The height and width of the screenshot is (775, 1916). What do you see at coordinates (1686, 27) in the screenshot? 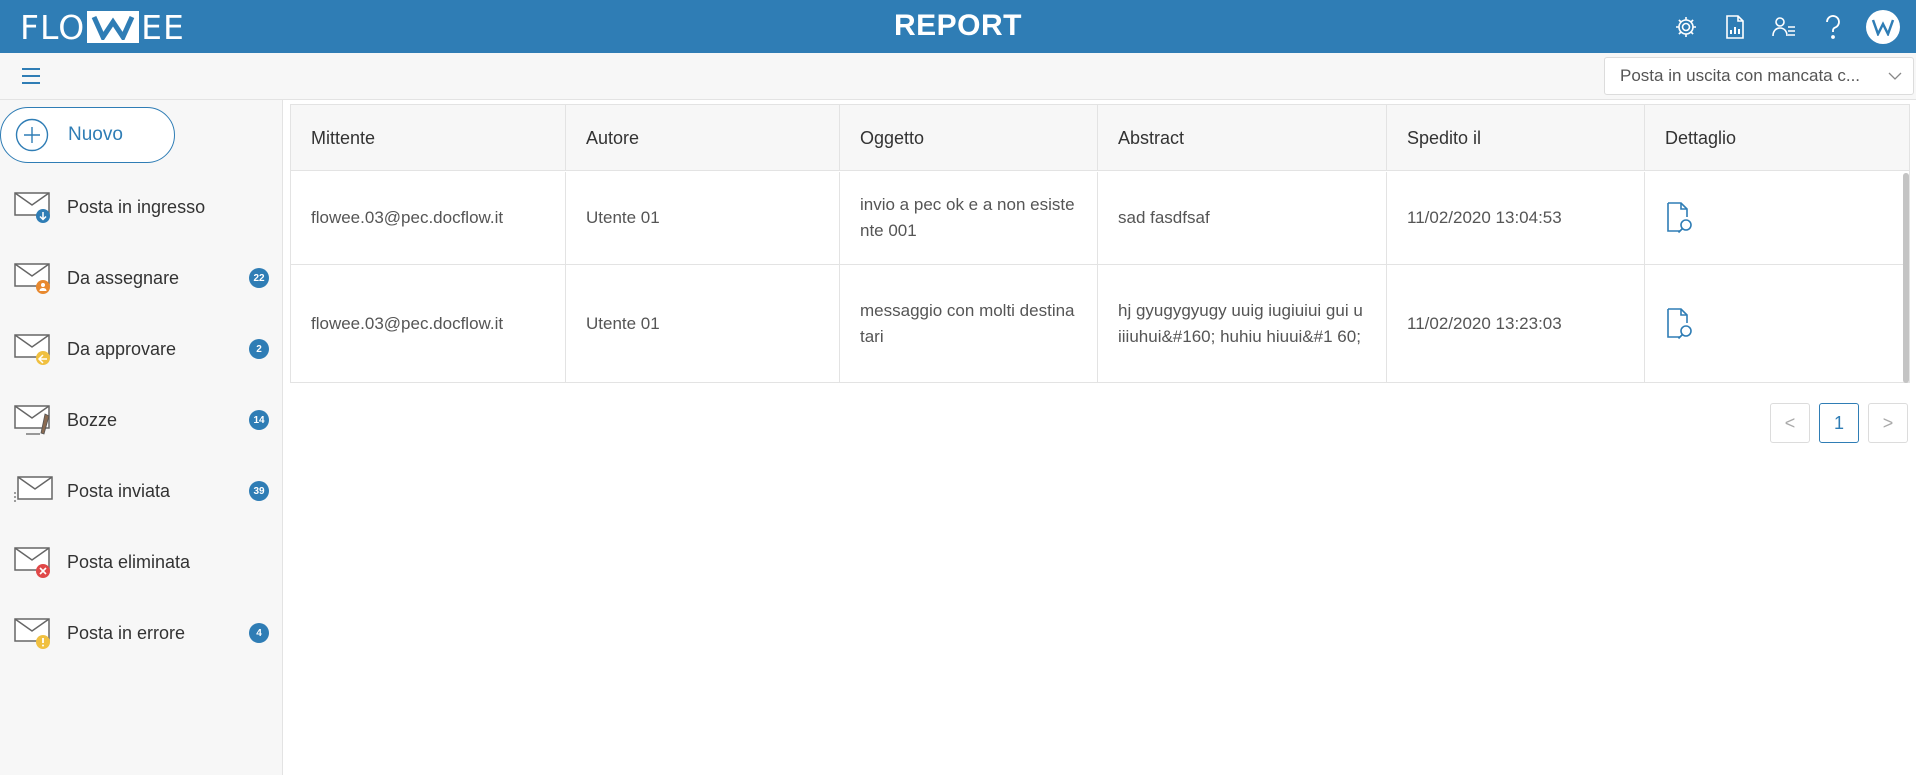
I see `gear-icon` at bounding box center [1686, 27].